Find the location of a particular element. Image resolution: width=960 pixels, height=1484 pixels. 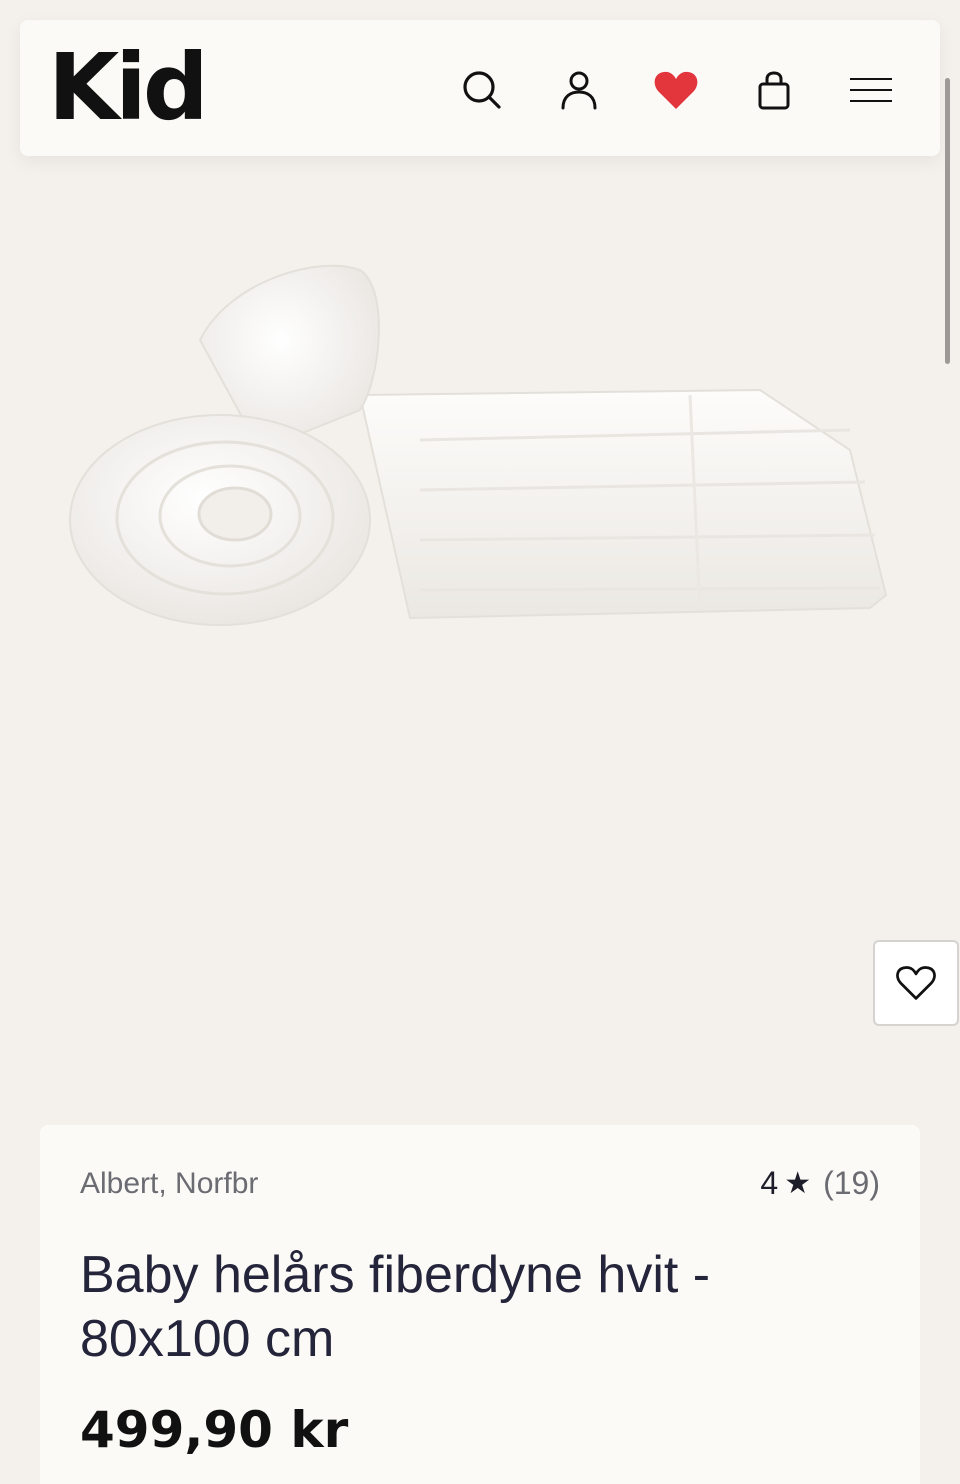

account-icon is located at coordinates (579, 90).